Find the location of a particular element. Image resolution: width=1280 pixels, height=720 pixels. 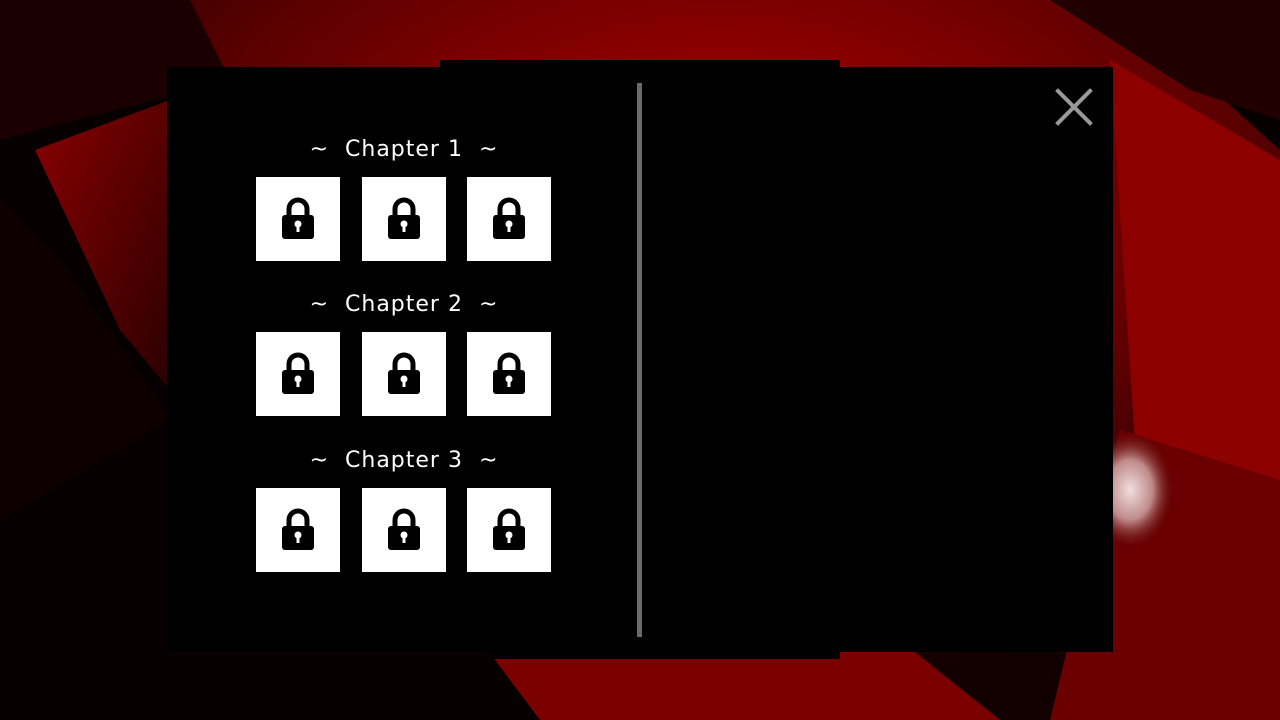

chapter-title: ~ Chapter 3 ~ is located at coordinates (404, 460).